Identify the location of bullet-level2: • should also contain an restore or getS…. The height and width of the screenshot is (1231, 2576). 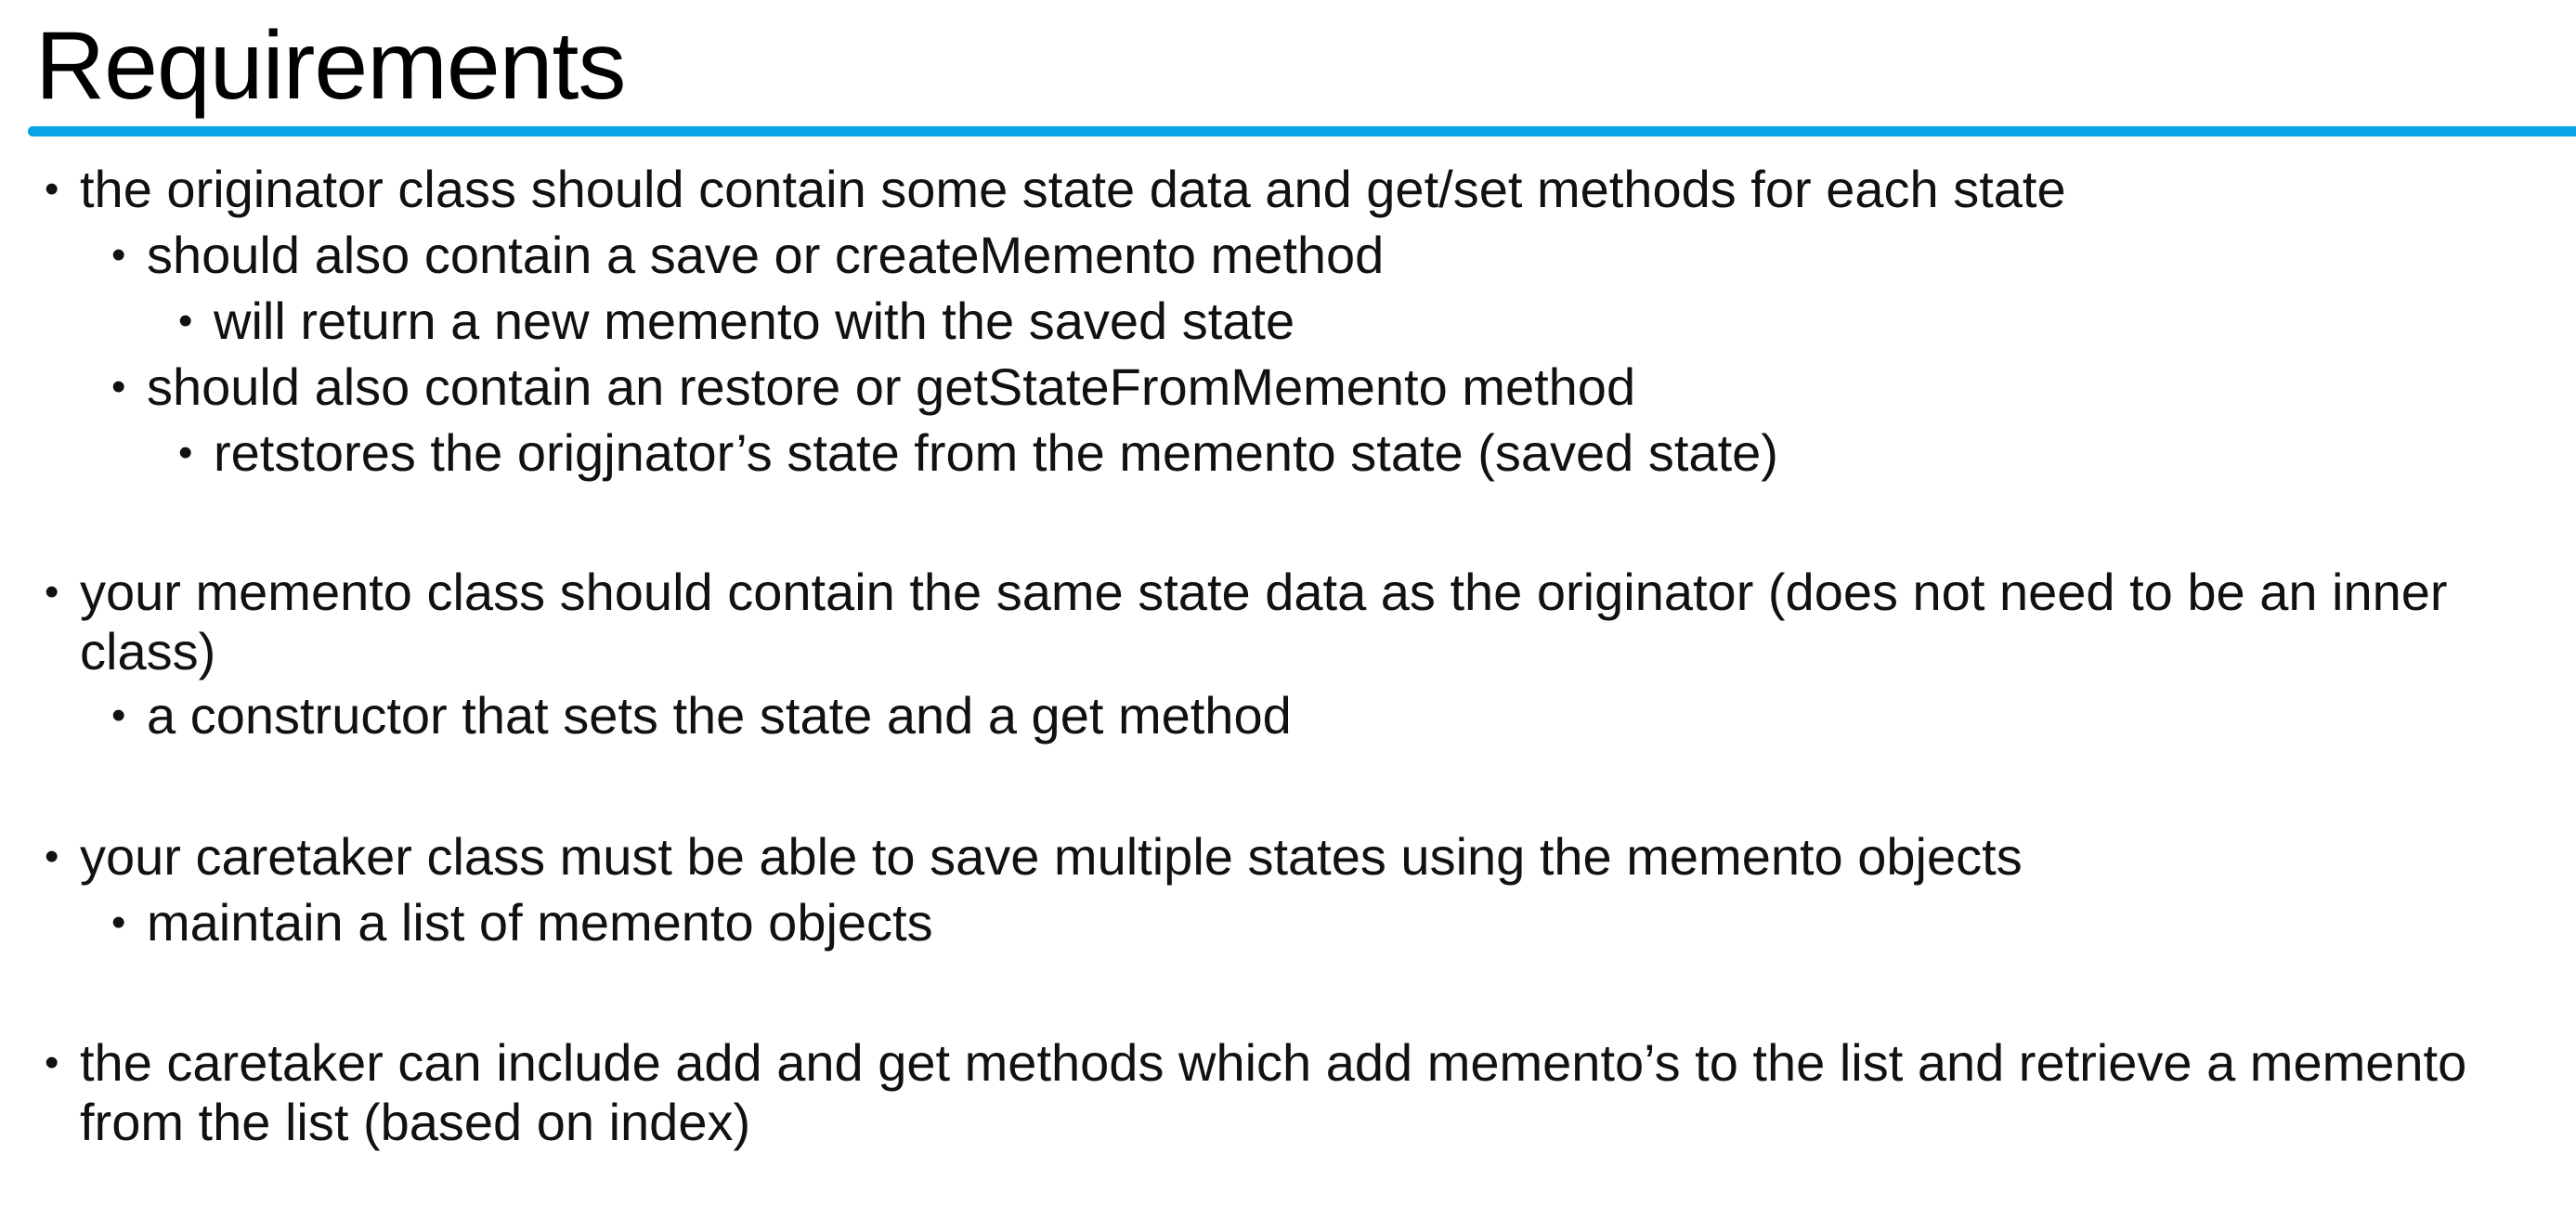
(873, 387).